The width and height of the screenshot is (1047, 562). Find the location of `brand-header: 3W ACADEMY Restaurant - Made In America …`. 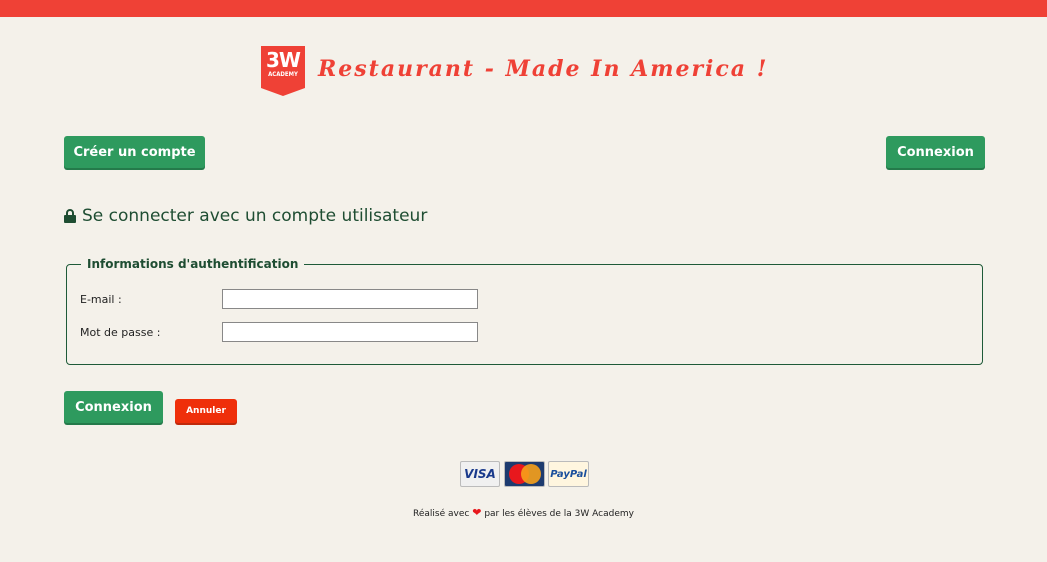

brand-header: 3W ACADEMY Restaurant - Made In America … is located at coordinates (523, 72).